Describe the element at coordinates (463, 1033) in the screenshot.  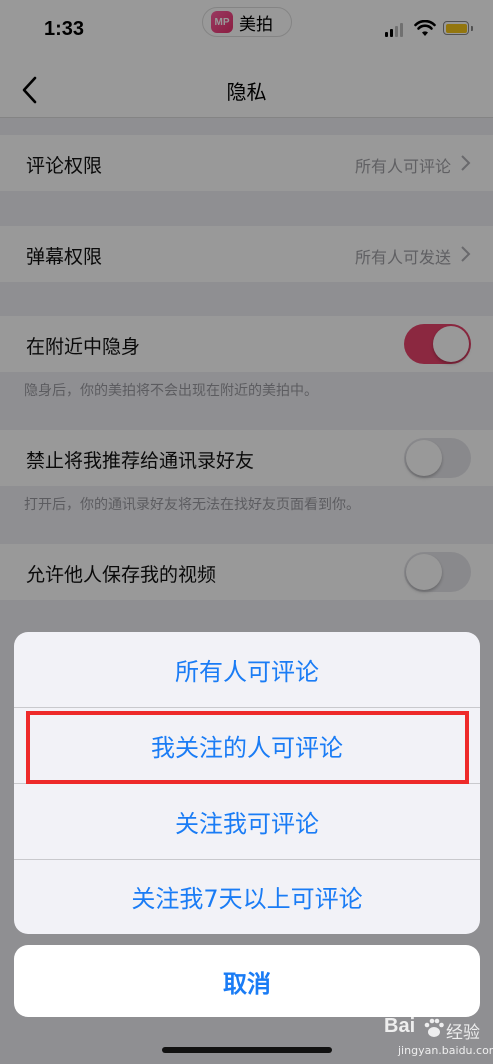
I see `watermark-text: 经验` at that location.